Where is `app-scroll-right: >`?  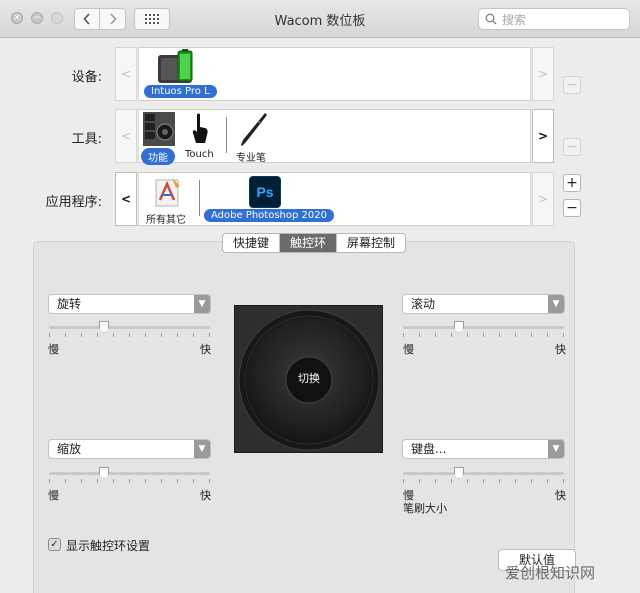
app-scroll-right: > is located at coordinates (543, 199).